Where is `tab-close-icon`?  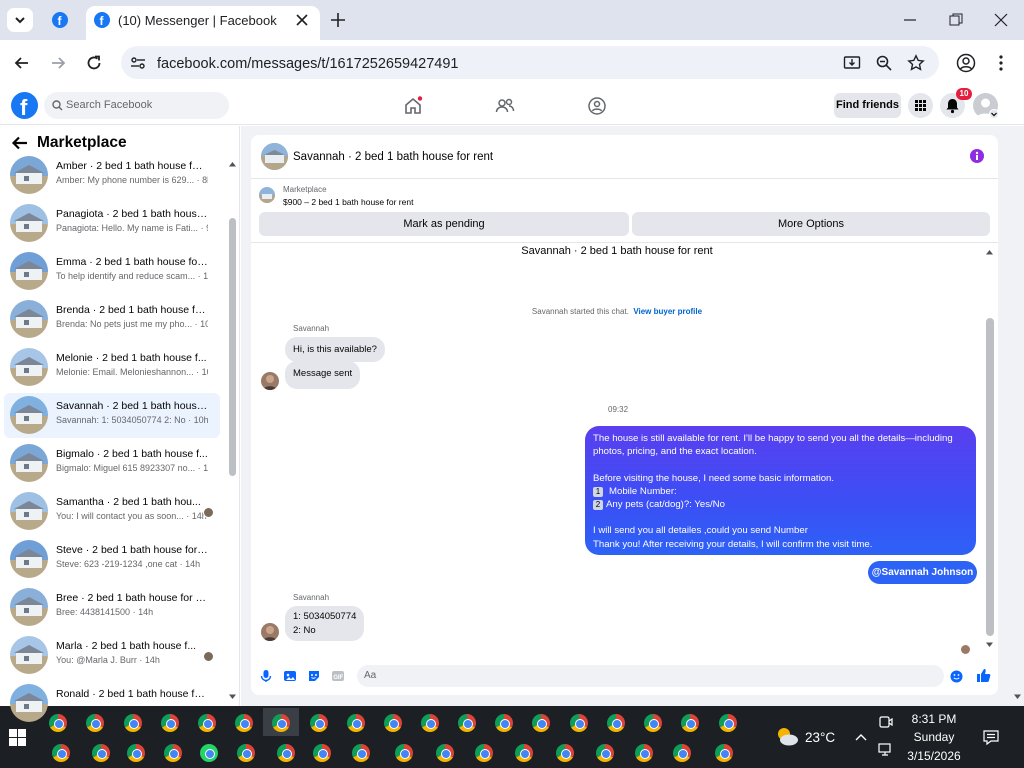
tab-close-icon is located at coordinates (302, 20).